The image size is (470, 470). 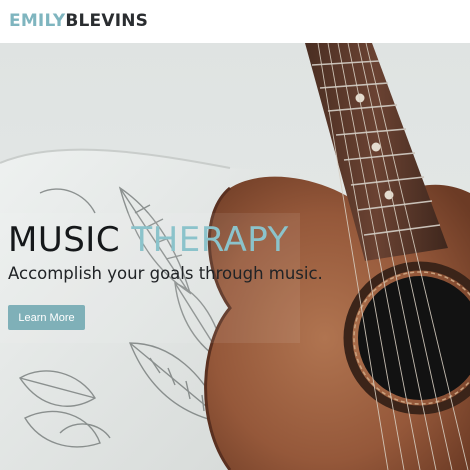 What do you see at coordinates (46, 317) in the screenshot?
I see `learn-more-button: Learn More` at bounding box center [46, 317].